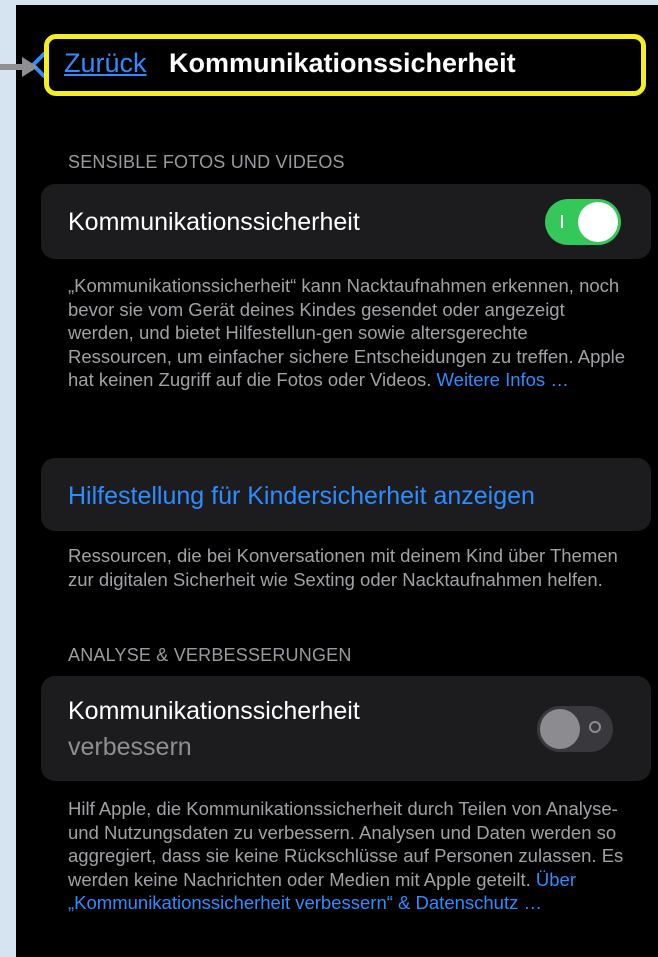 The image size is (658, 957). What do you see at coordinates (342, 63) in the screenshot?
I see `page-title: Kommunikationssicherheit` at bounding box center [342, 63].